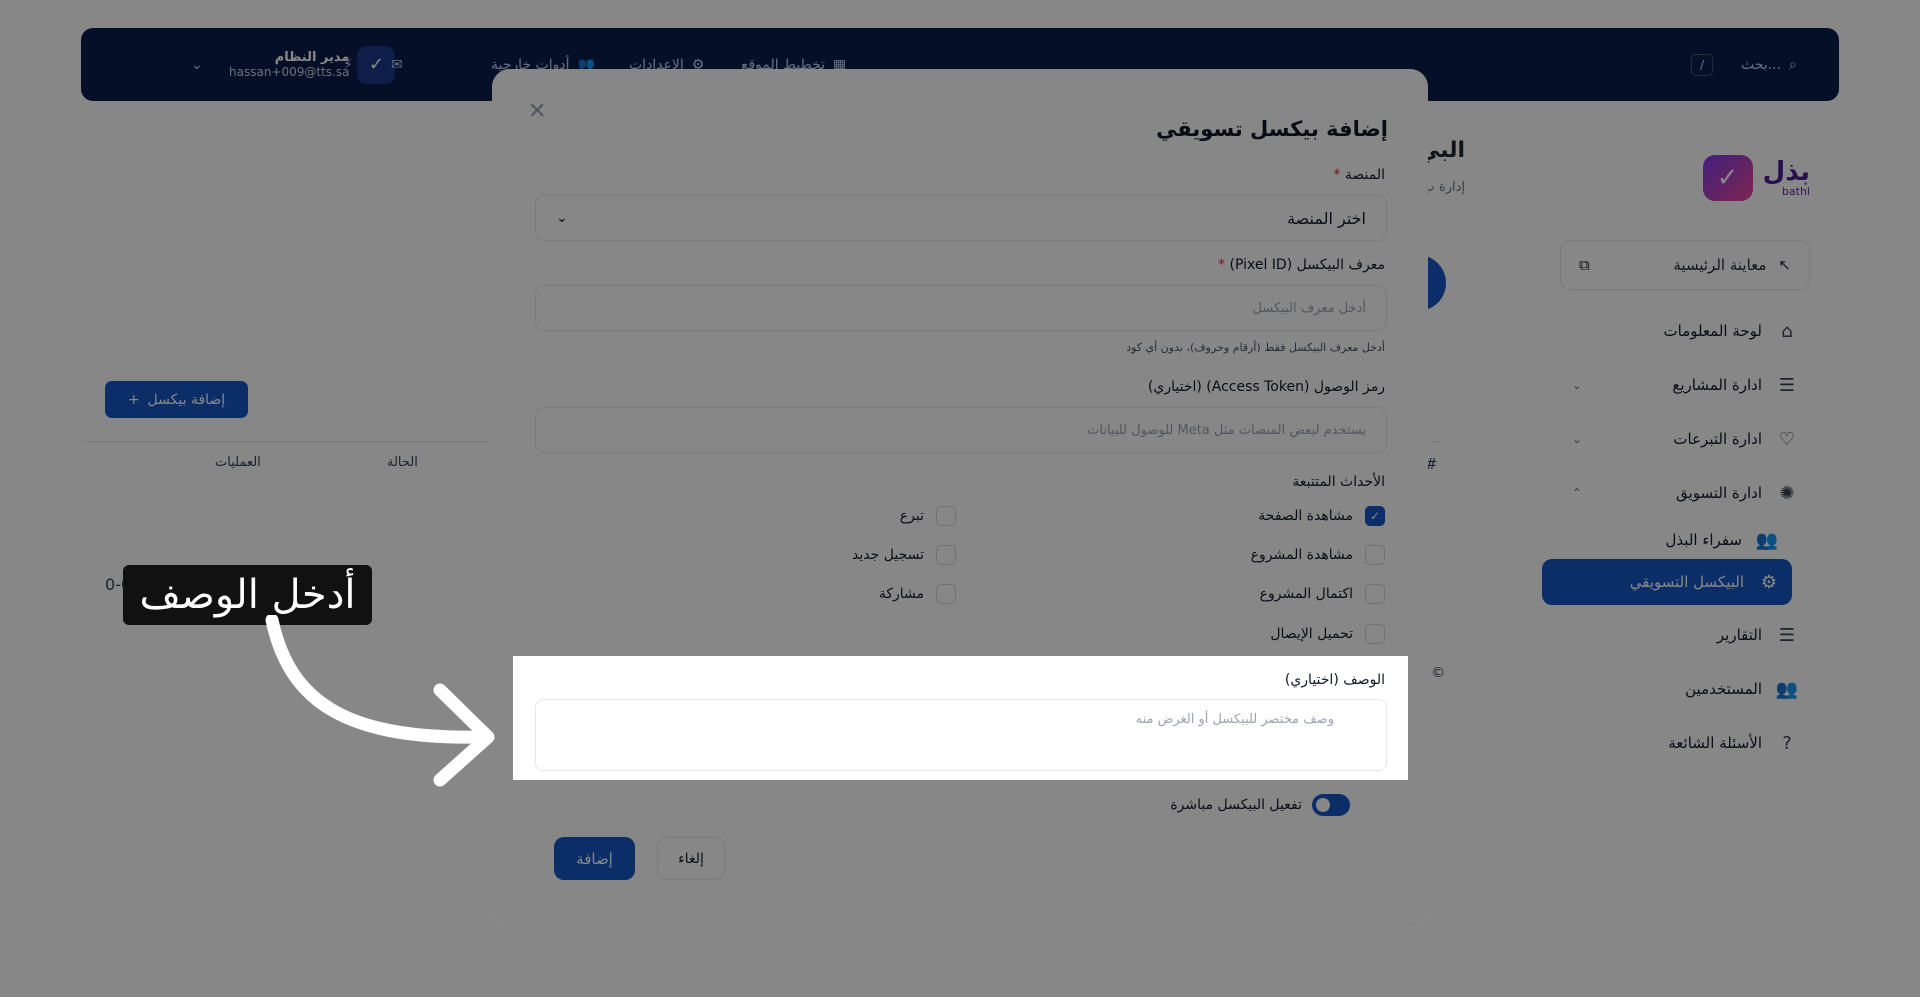 This screenshot has height=997, width=1920. Describe the element at coordinates (961, 735) in the screenshot. I see `description-textarea: وصف مختصر للبيكسل أو الغرض منه` at that location.